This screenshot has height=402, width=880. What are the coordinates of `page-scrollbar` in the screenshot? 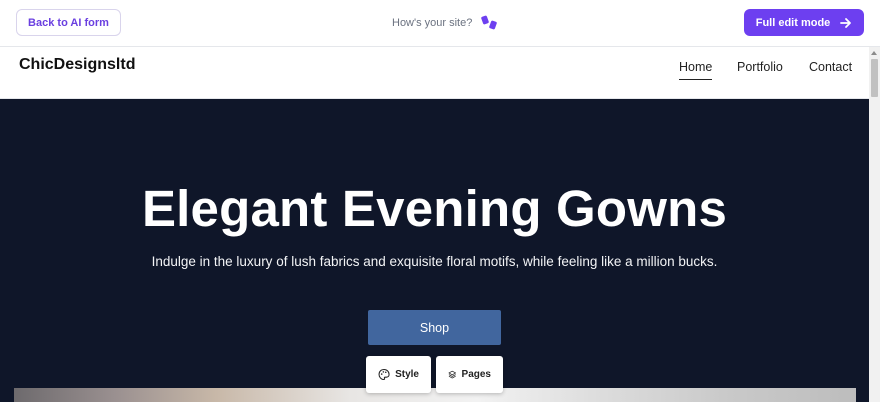 It's located at (874, 224).